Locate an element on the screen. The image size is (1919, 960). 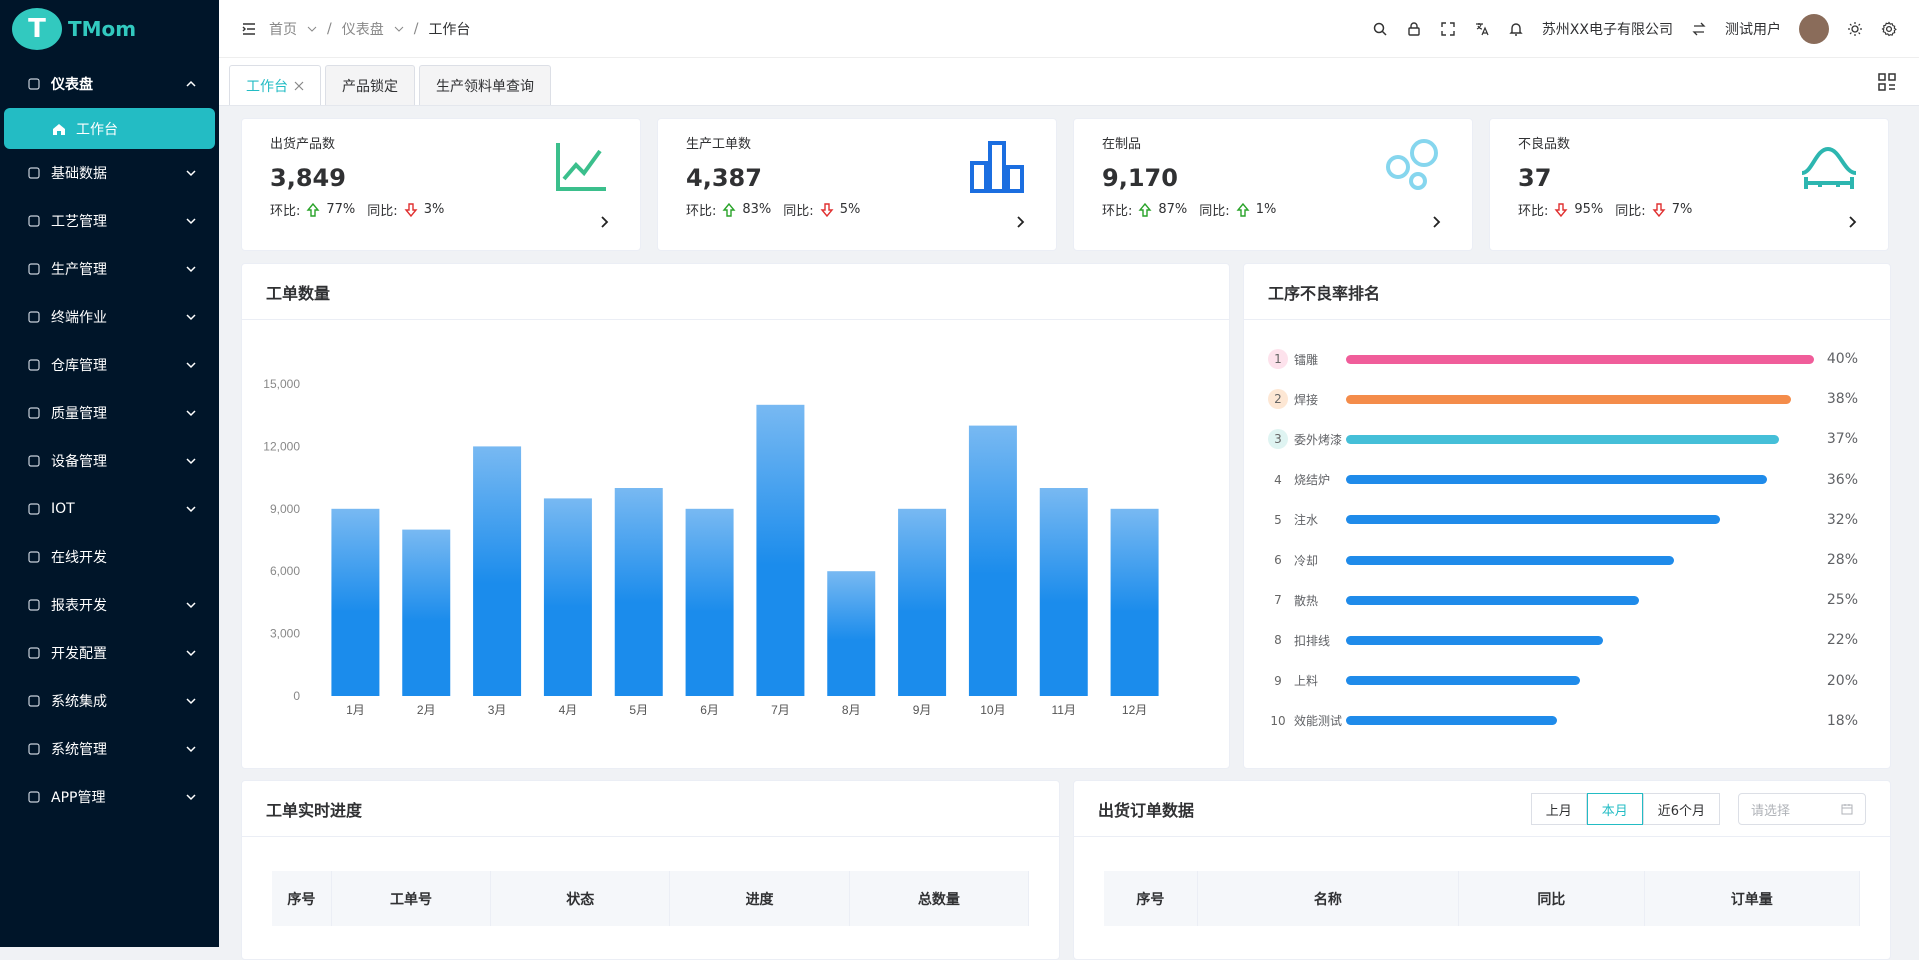
tb-value: 3% is located at coordinates (434, 209).